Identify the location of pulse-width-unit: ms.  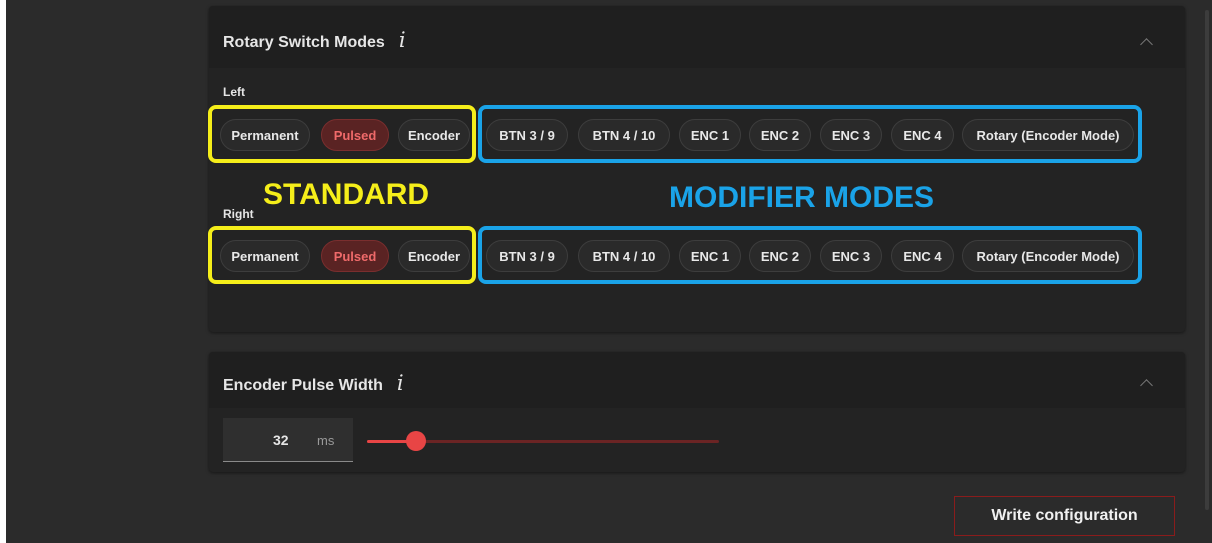
(326, 440).